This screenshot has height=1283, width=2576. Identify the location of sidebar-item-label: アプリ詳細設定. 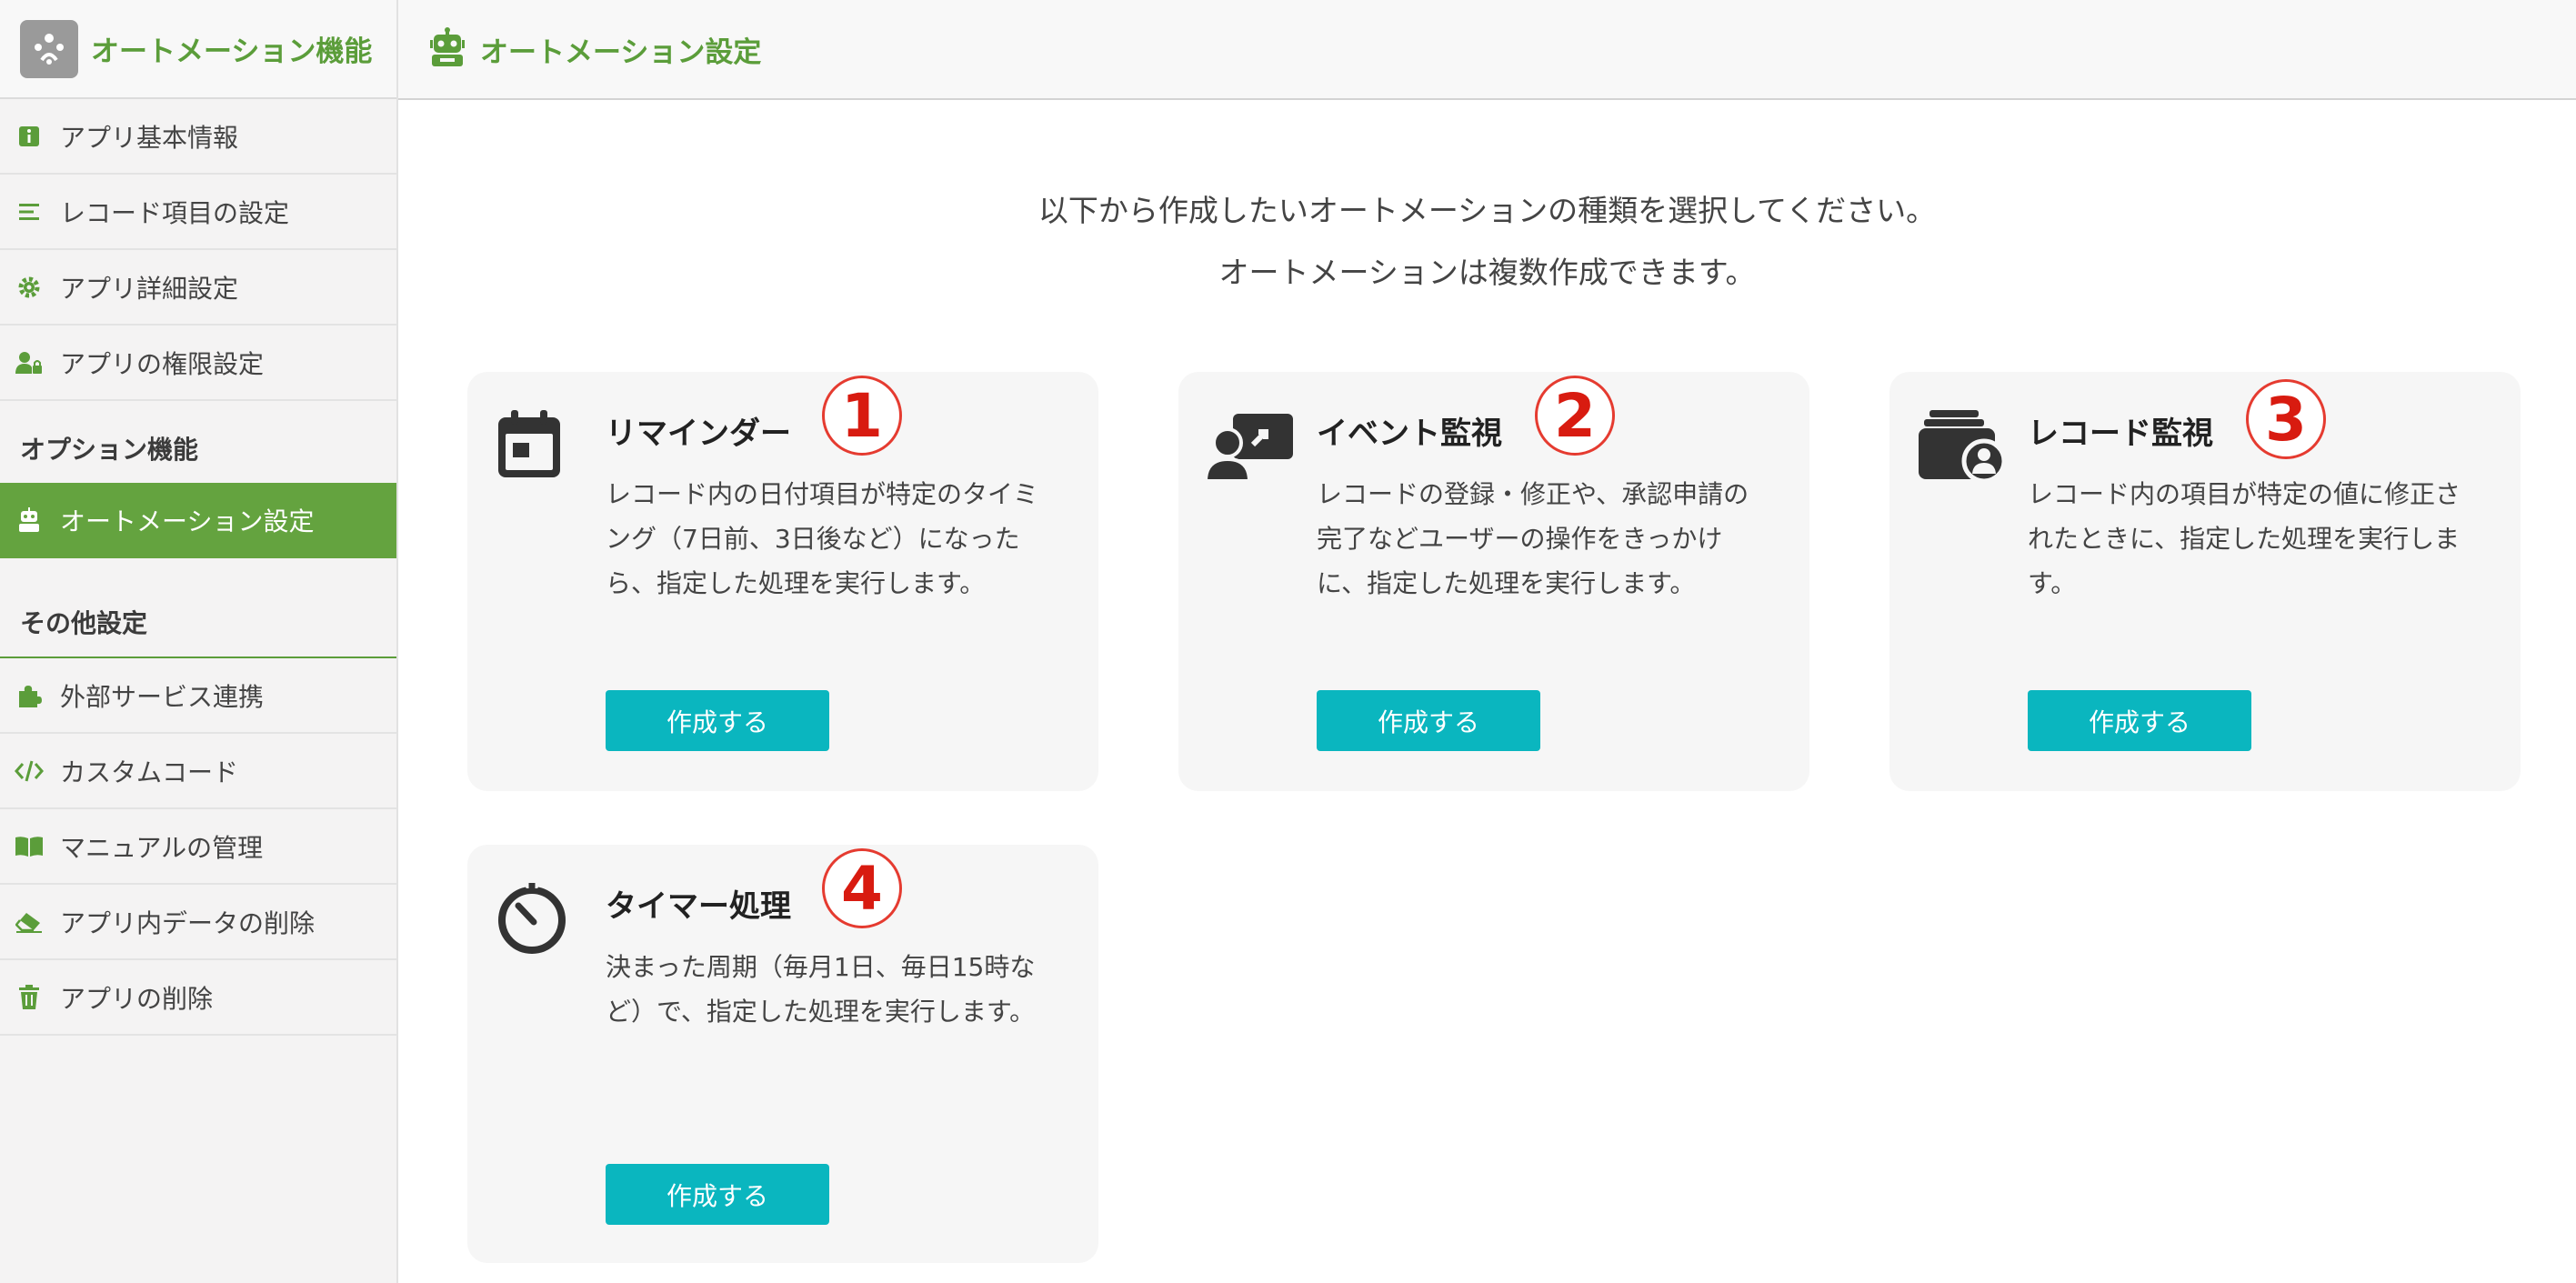
(149, 288).